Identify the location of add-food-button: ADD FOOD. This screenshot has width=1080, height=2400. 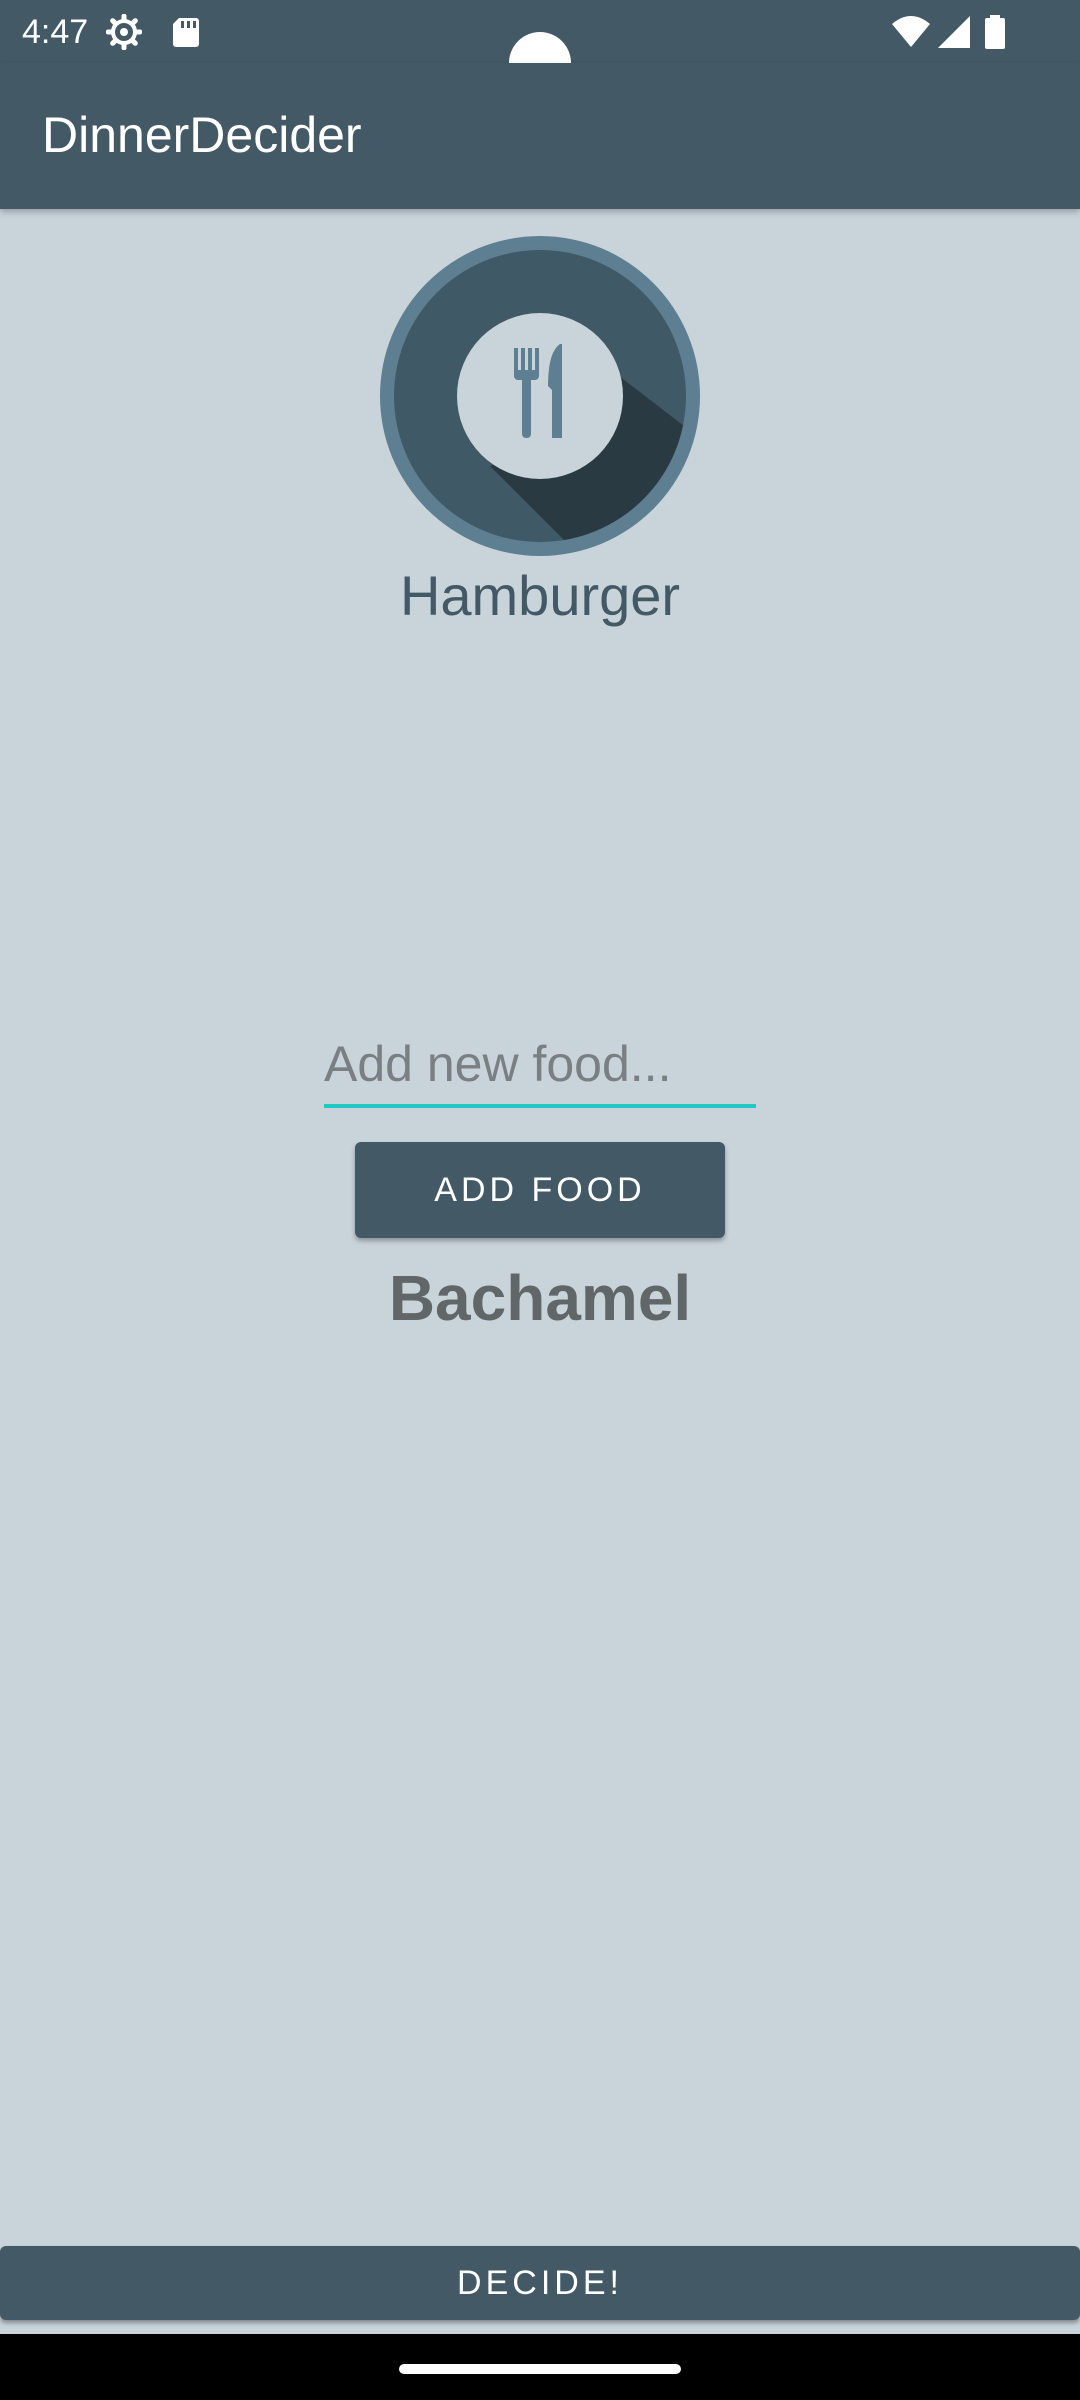
(540, 1190).